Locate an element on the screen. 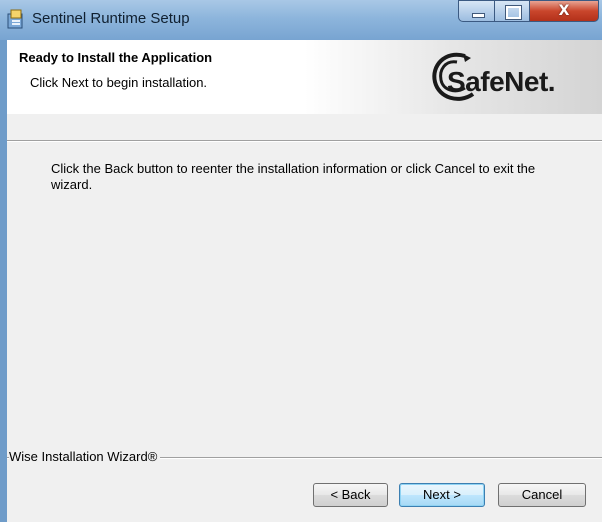 The height and width of the screenshot is (522, 602). close-icon: X is located at coordinates (564, 11).